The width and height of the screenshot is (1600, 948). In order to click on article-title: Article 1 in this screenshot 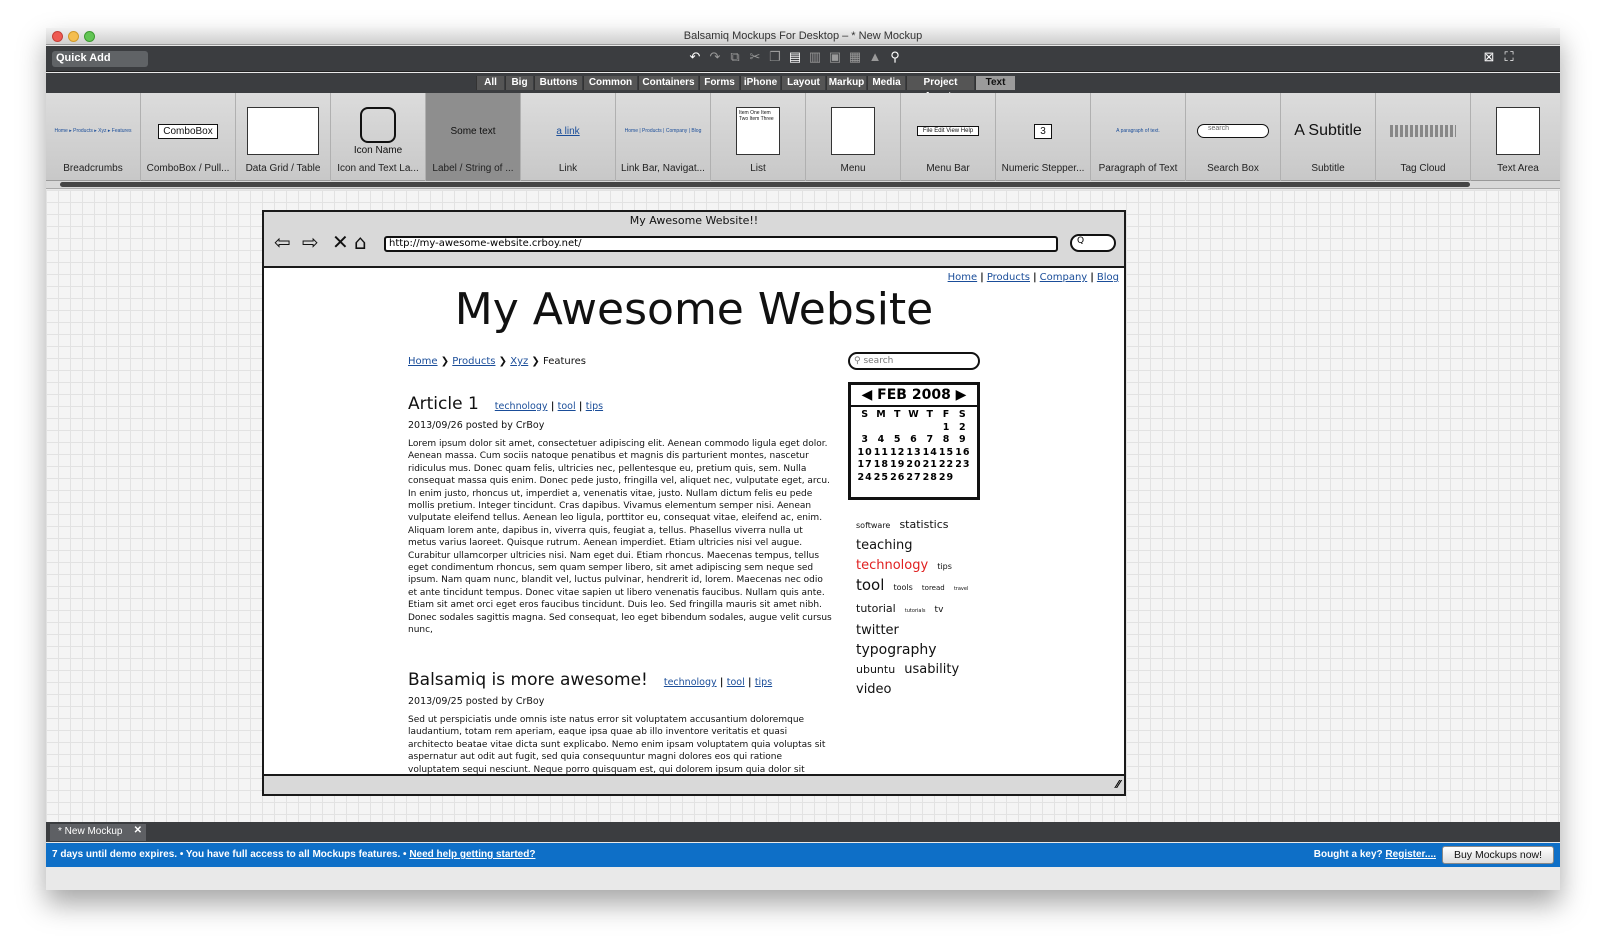, I will do `click(443, 404)`.